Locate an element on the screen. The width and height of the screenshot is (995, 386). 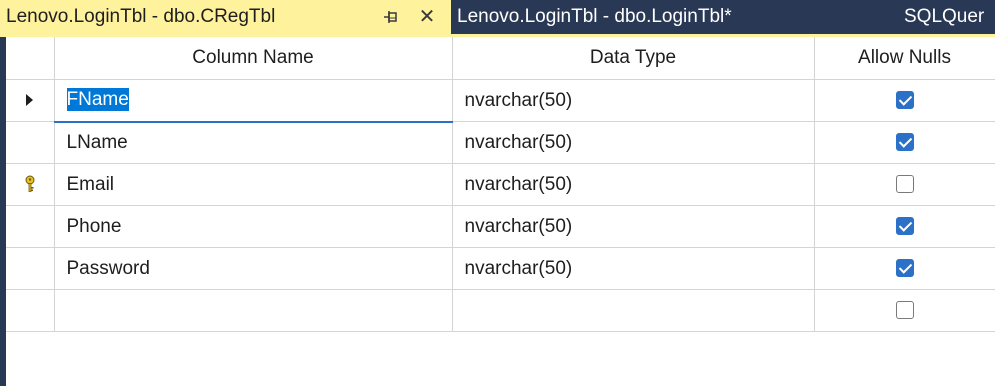
table-row: Password nvarchar(50) is located at coordinates (500, 268).